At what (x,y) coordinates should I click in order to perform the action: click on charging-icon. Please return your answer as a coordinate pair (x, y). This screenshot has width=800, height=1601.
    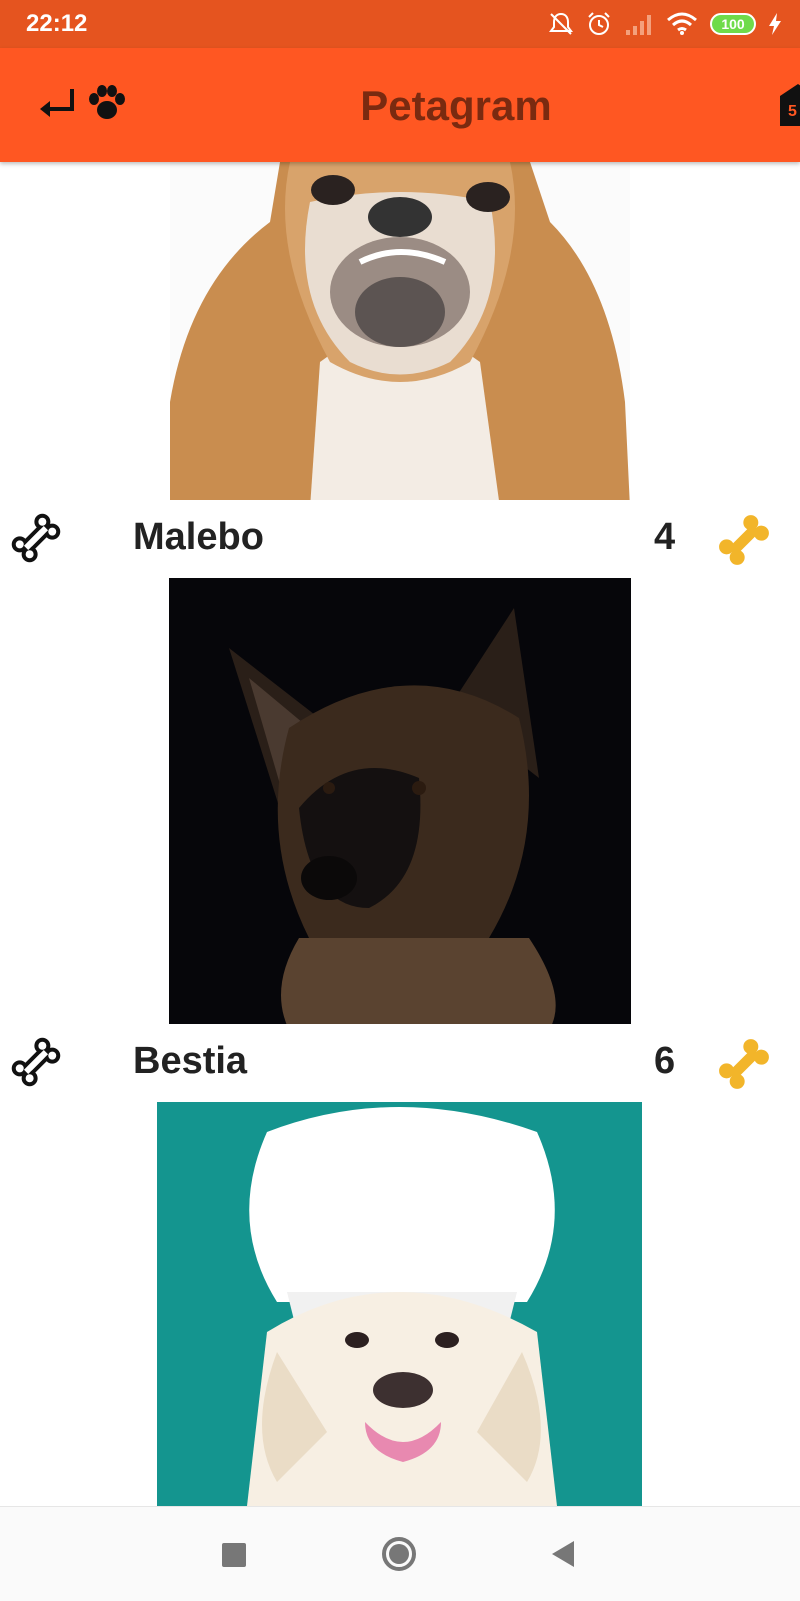
    Looking at the image, I should click on (775, 24).